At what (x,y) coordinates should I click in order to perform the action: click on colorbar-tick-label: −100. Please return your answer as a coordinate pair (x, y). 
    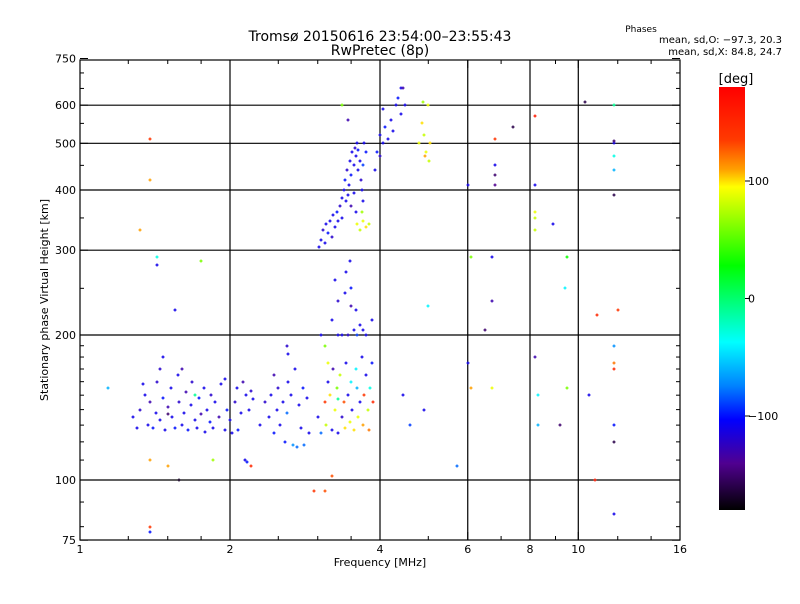
    Looking at the image, I should click on (763, 416).